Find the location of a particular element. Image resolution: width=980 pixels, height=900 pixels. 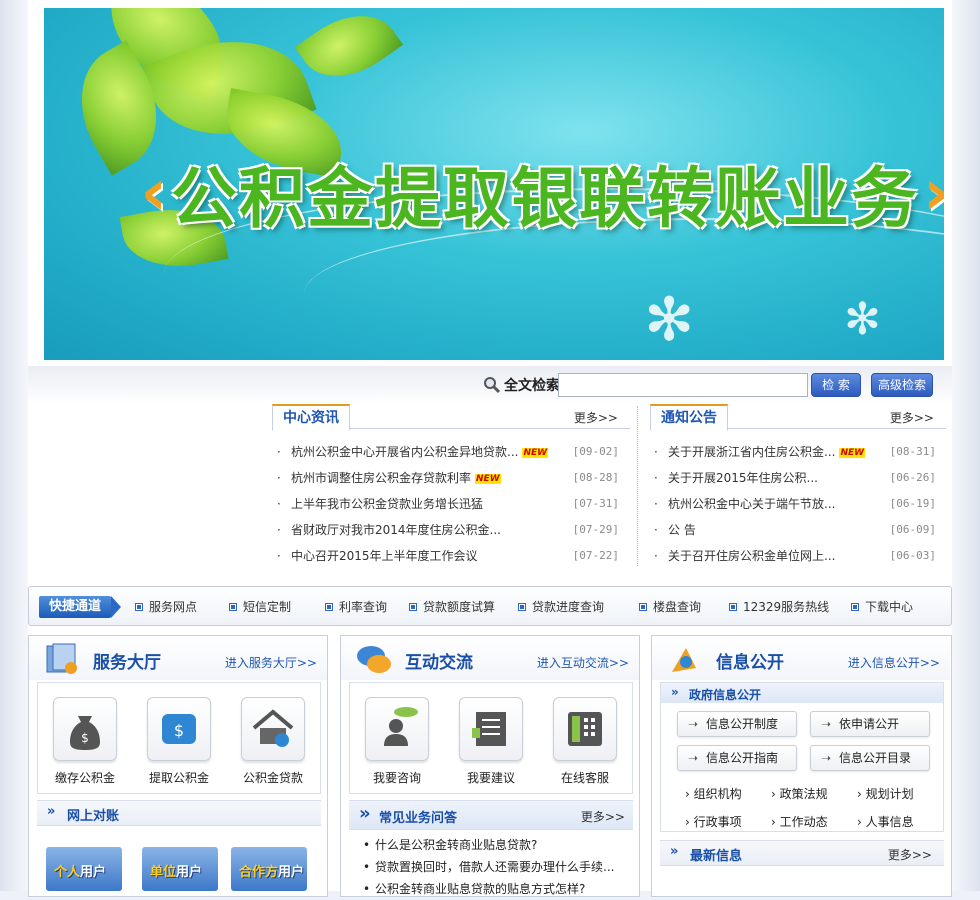

info-button-system: ➝ 信息公开制度 is located at coordinates (737, 724).